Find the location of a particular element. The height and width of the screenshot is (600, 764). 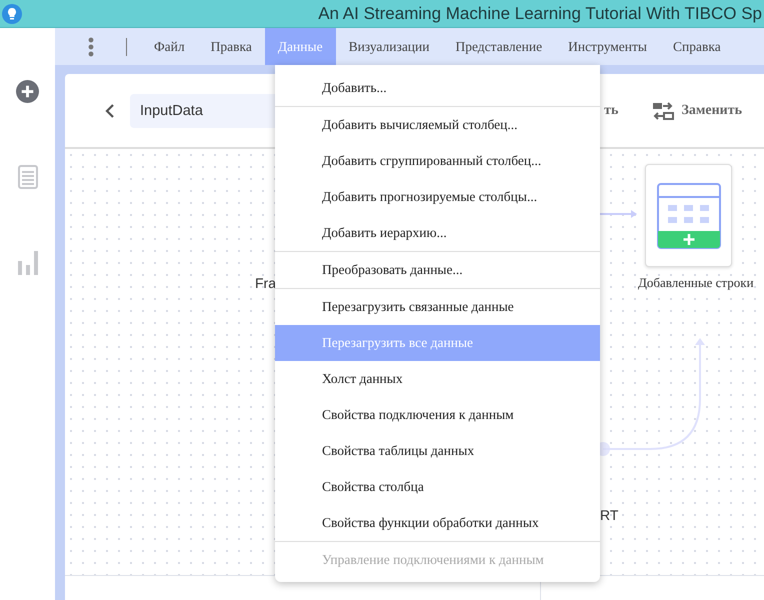

lightbulb-icon is located at coordinates (12, 14).